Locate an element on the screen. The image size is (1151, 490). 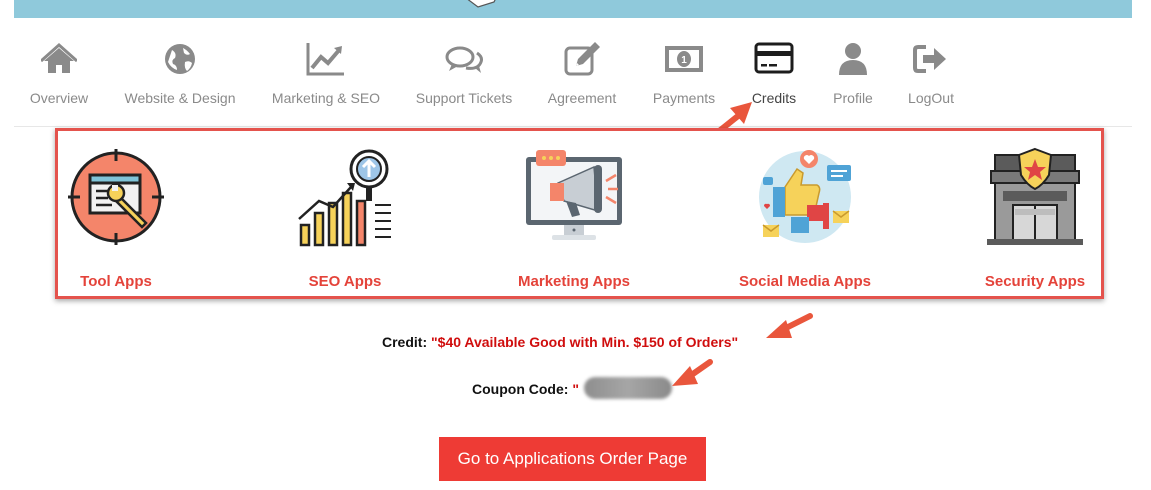
nav-label-marketing-seo: Marketing & SEO is located at coordinates (326, 98).